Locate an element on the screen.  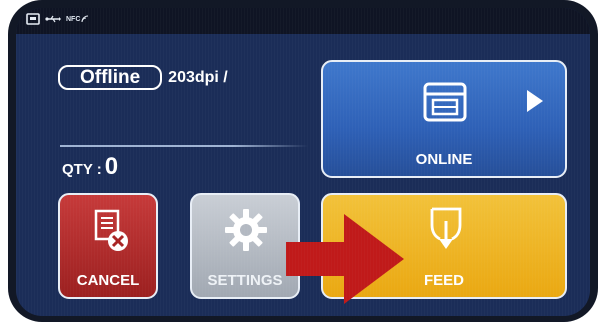
status-bar: NFC is located at coordinates (303, 21).